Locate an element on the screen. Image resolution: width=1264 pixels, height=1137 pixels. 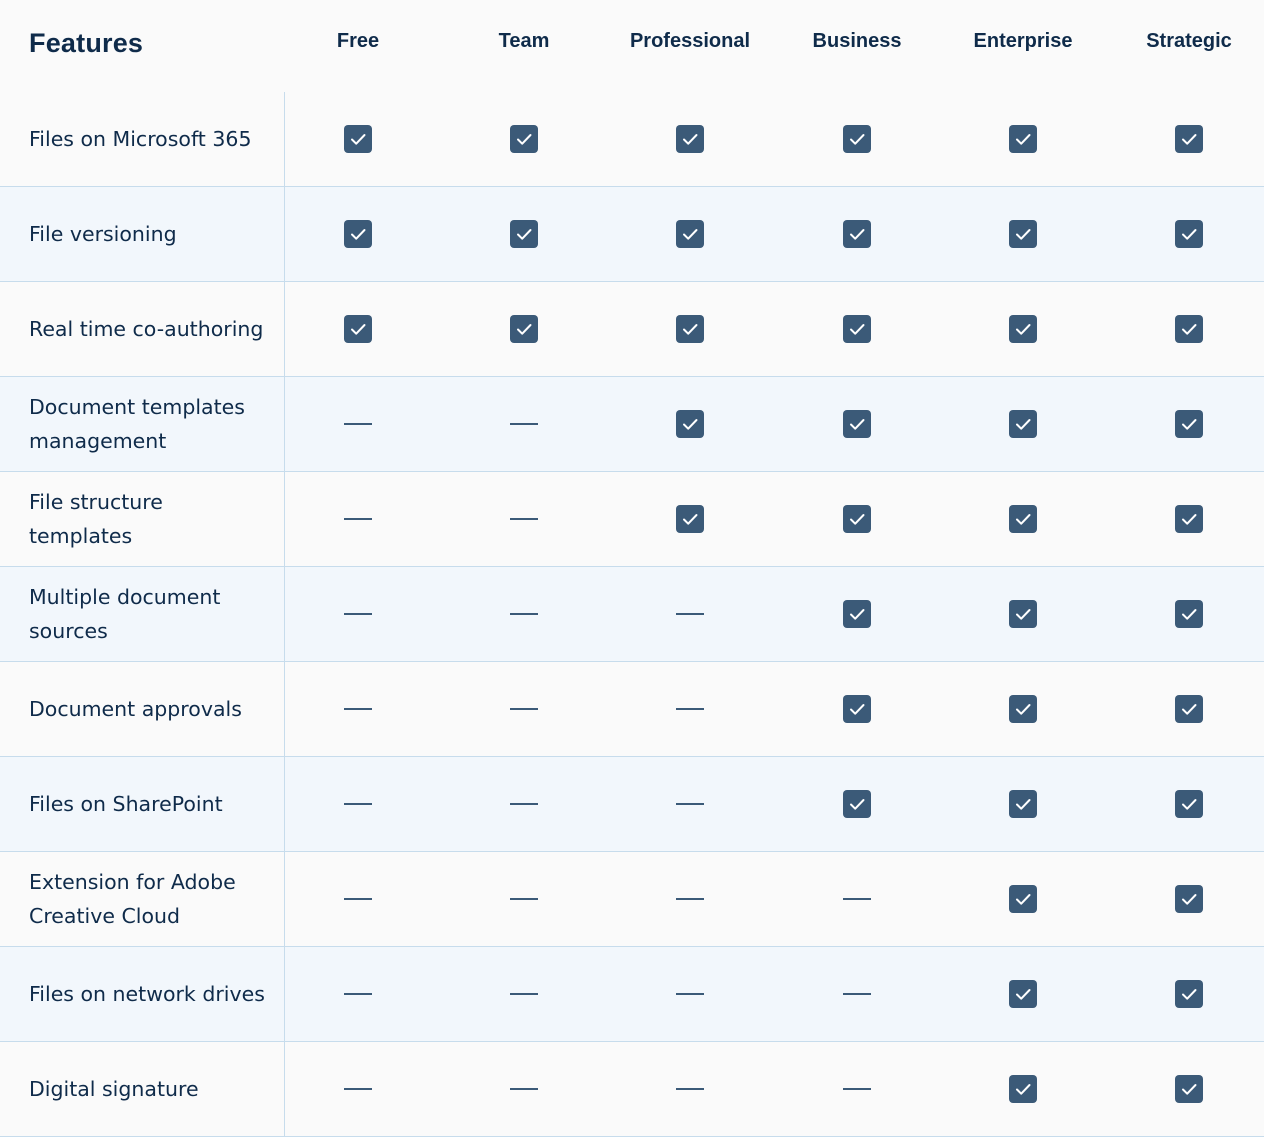
feature-label: File versioning is located at coordinates (103, 234).